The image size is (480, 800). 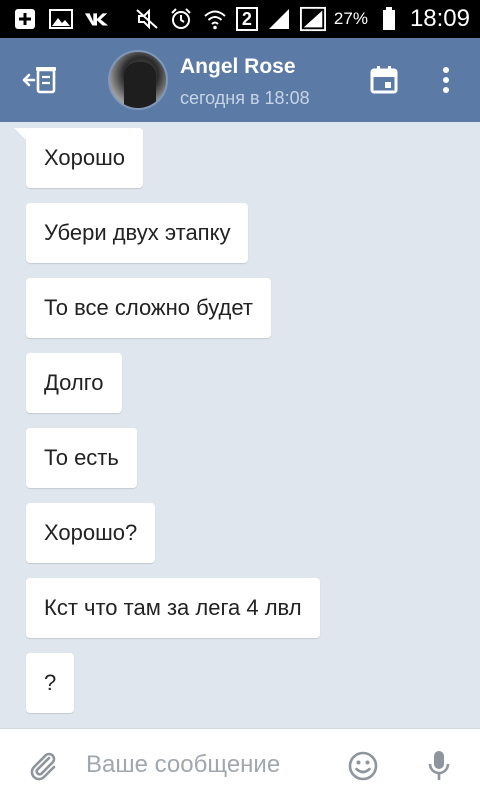 I want to click on message-bubble: То все сложно будет, so click(x=148, y=308).